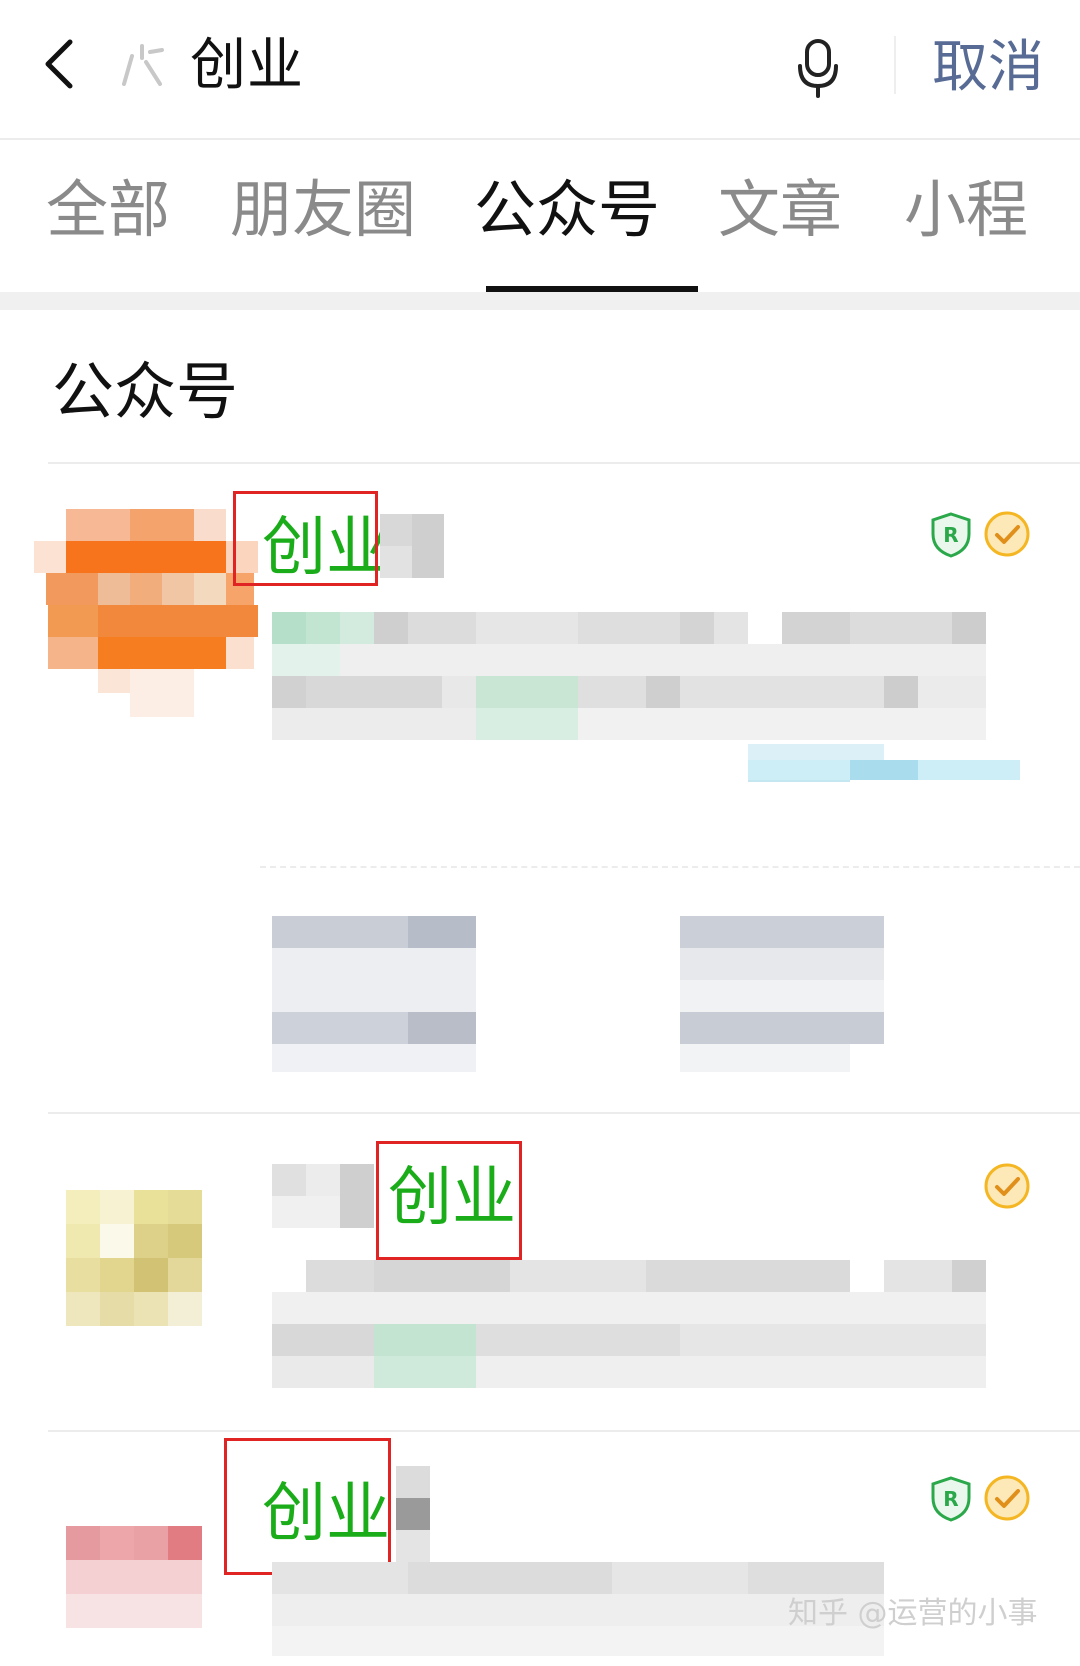 Image resolution: width=1080 pixels, height=1666 pixels. Describe the element at coordinates (62, 64) in the screenshot. I see `back-arrow-icon` at that location.